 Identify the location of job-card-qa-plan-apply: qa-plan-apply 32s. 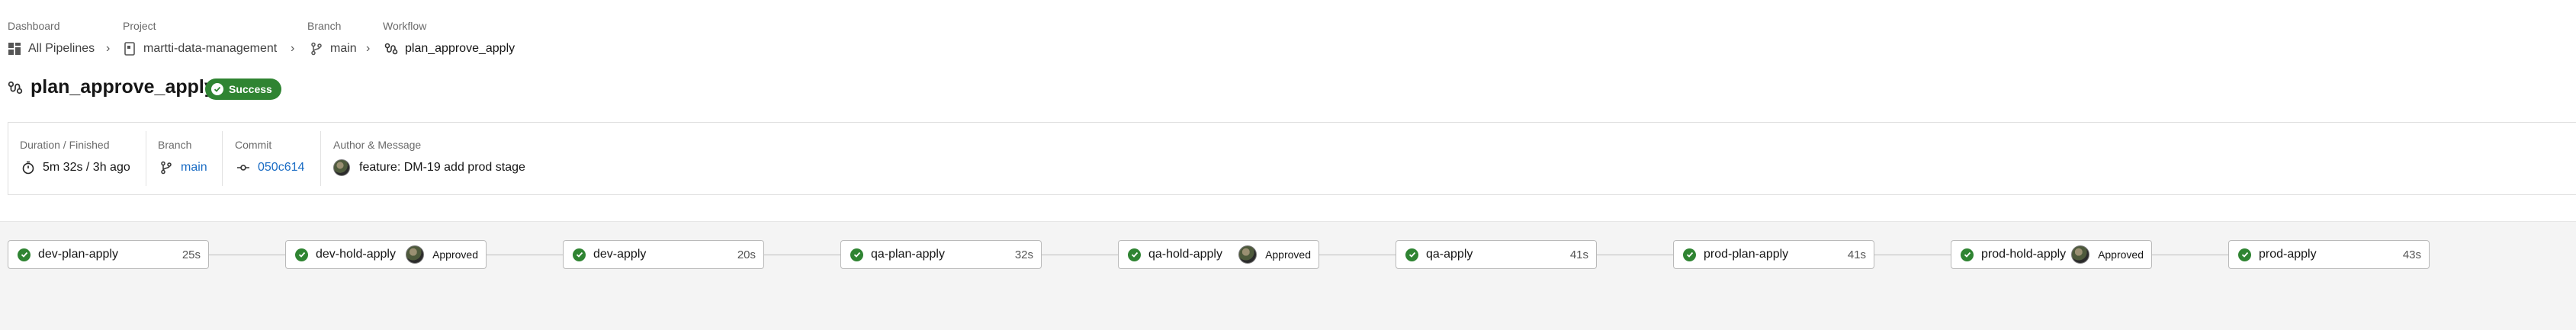
(941, 254).